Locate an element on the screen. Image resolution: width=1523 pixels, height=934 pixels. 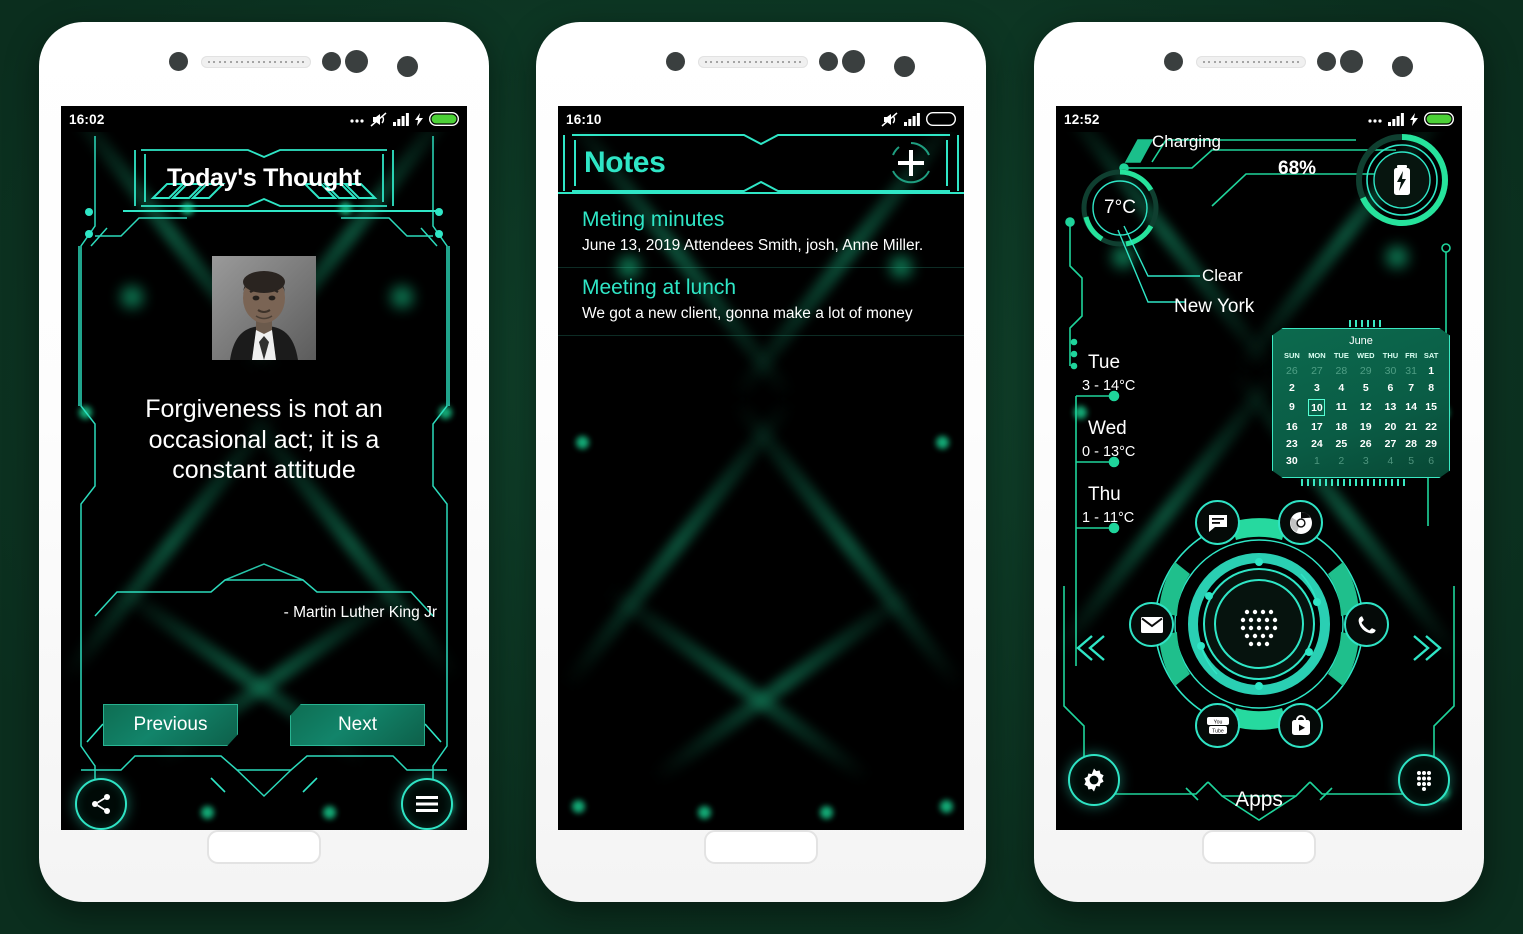
mute-icon is located at coordinates (378, 119).